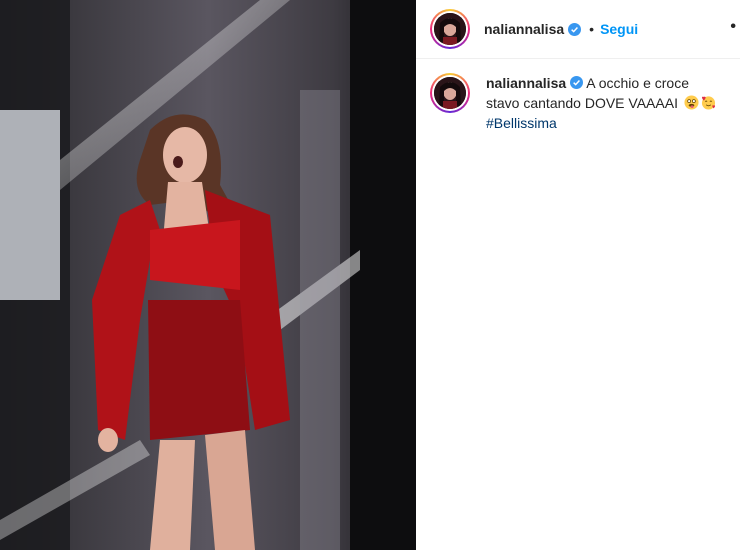 This screenshot has height=550, width=740. Describe the element at coordinates (708, 103) in the screenshot. I see `smiling-hearts-emoji-icon` at that location.